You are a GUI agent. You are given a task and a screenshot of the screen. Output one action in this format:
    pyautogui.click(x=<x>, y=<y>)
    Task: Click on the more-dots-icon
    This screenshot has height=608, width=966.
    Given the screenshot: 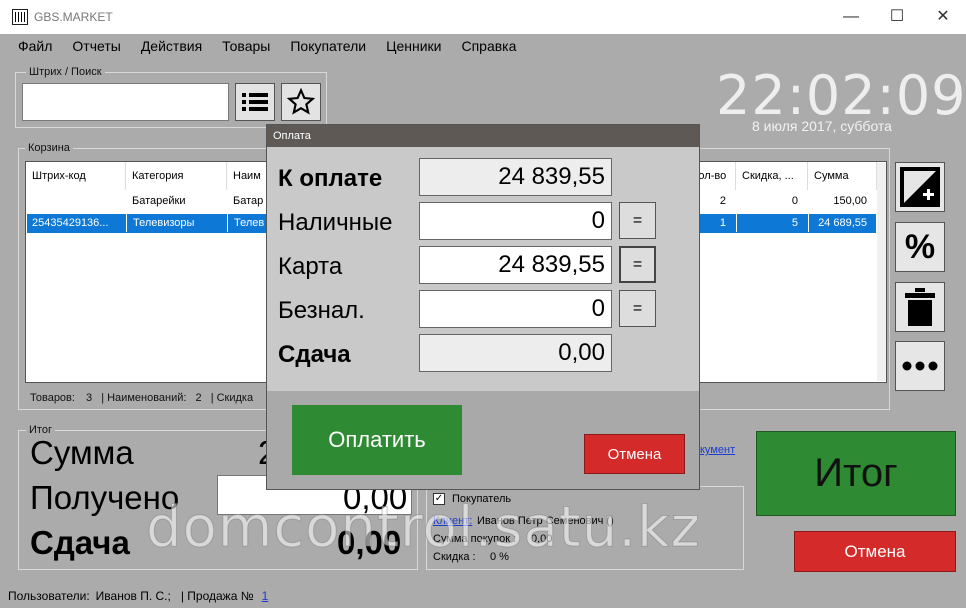 What is the action you would take?
    pyautogui.click(x=920, y=366)
    